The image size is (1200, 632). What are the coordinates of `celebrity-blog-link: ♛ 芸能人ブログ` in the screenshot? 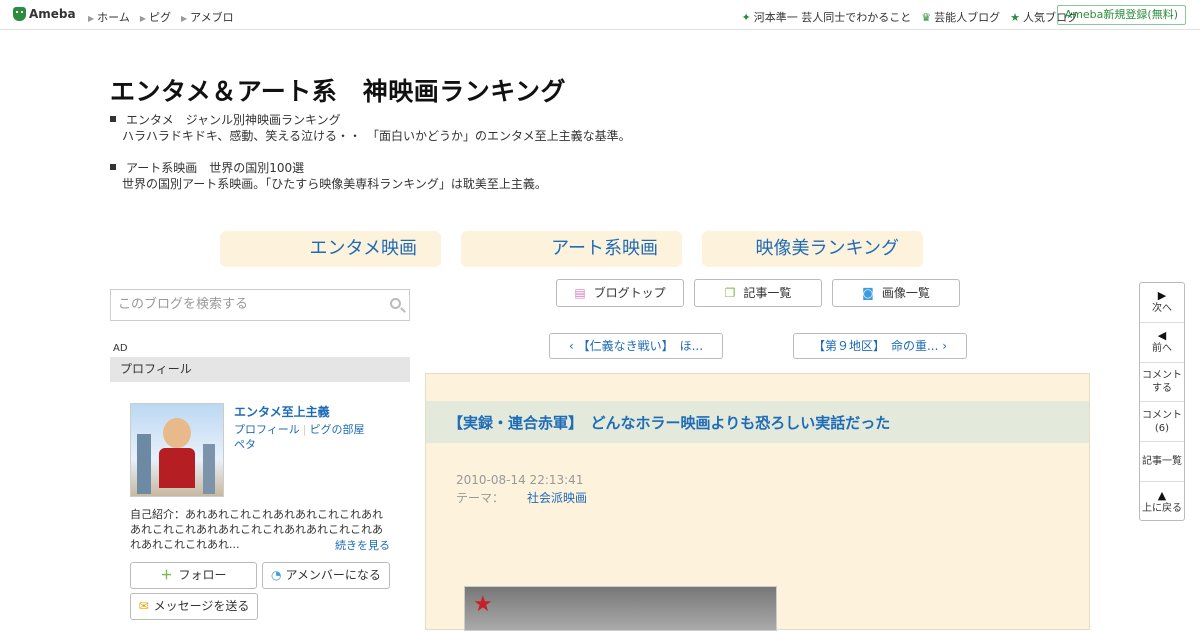 It's located at (960, 17).